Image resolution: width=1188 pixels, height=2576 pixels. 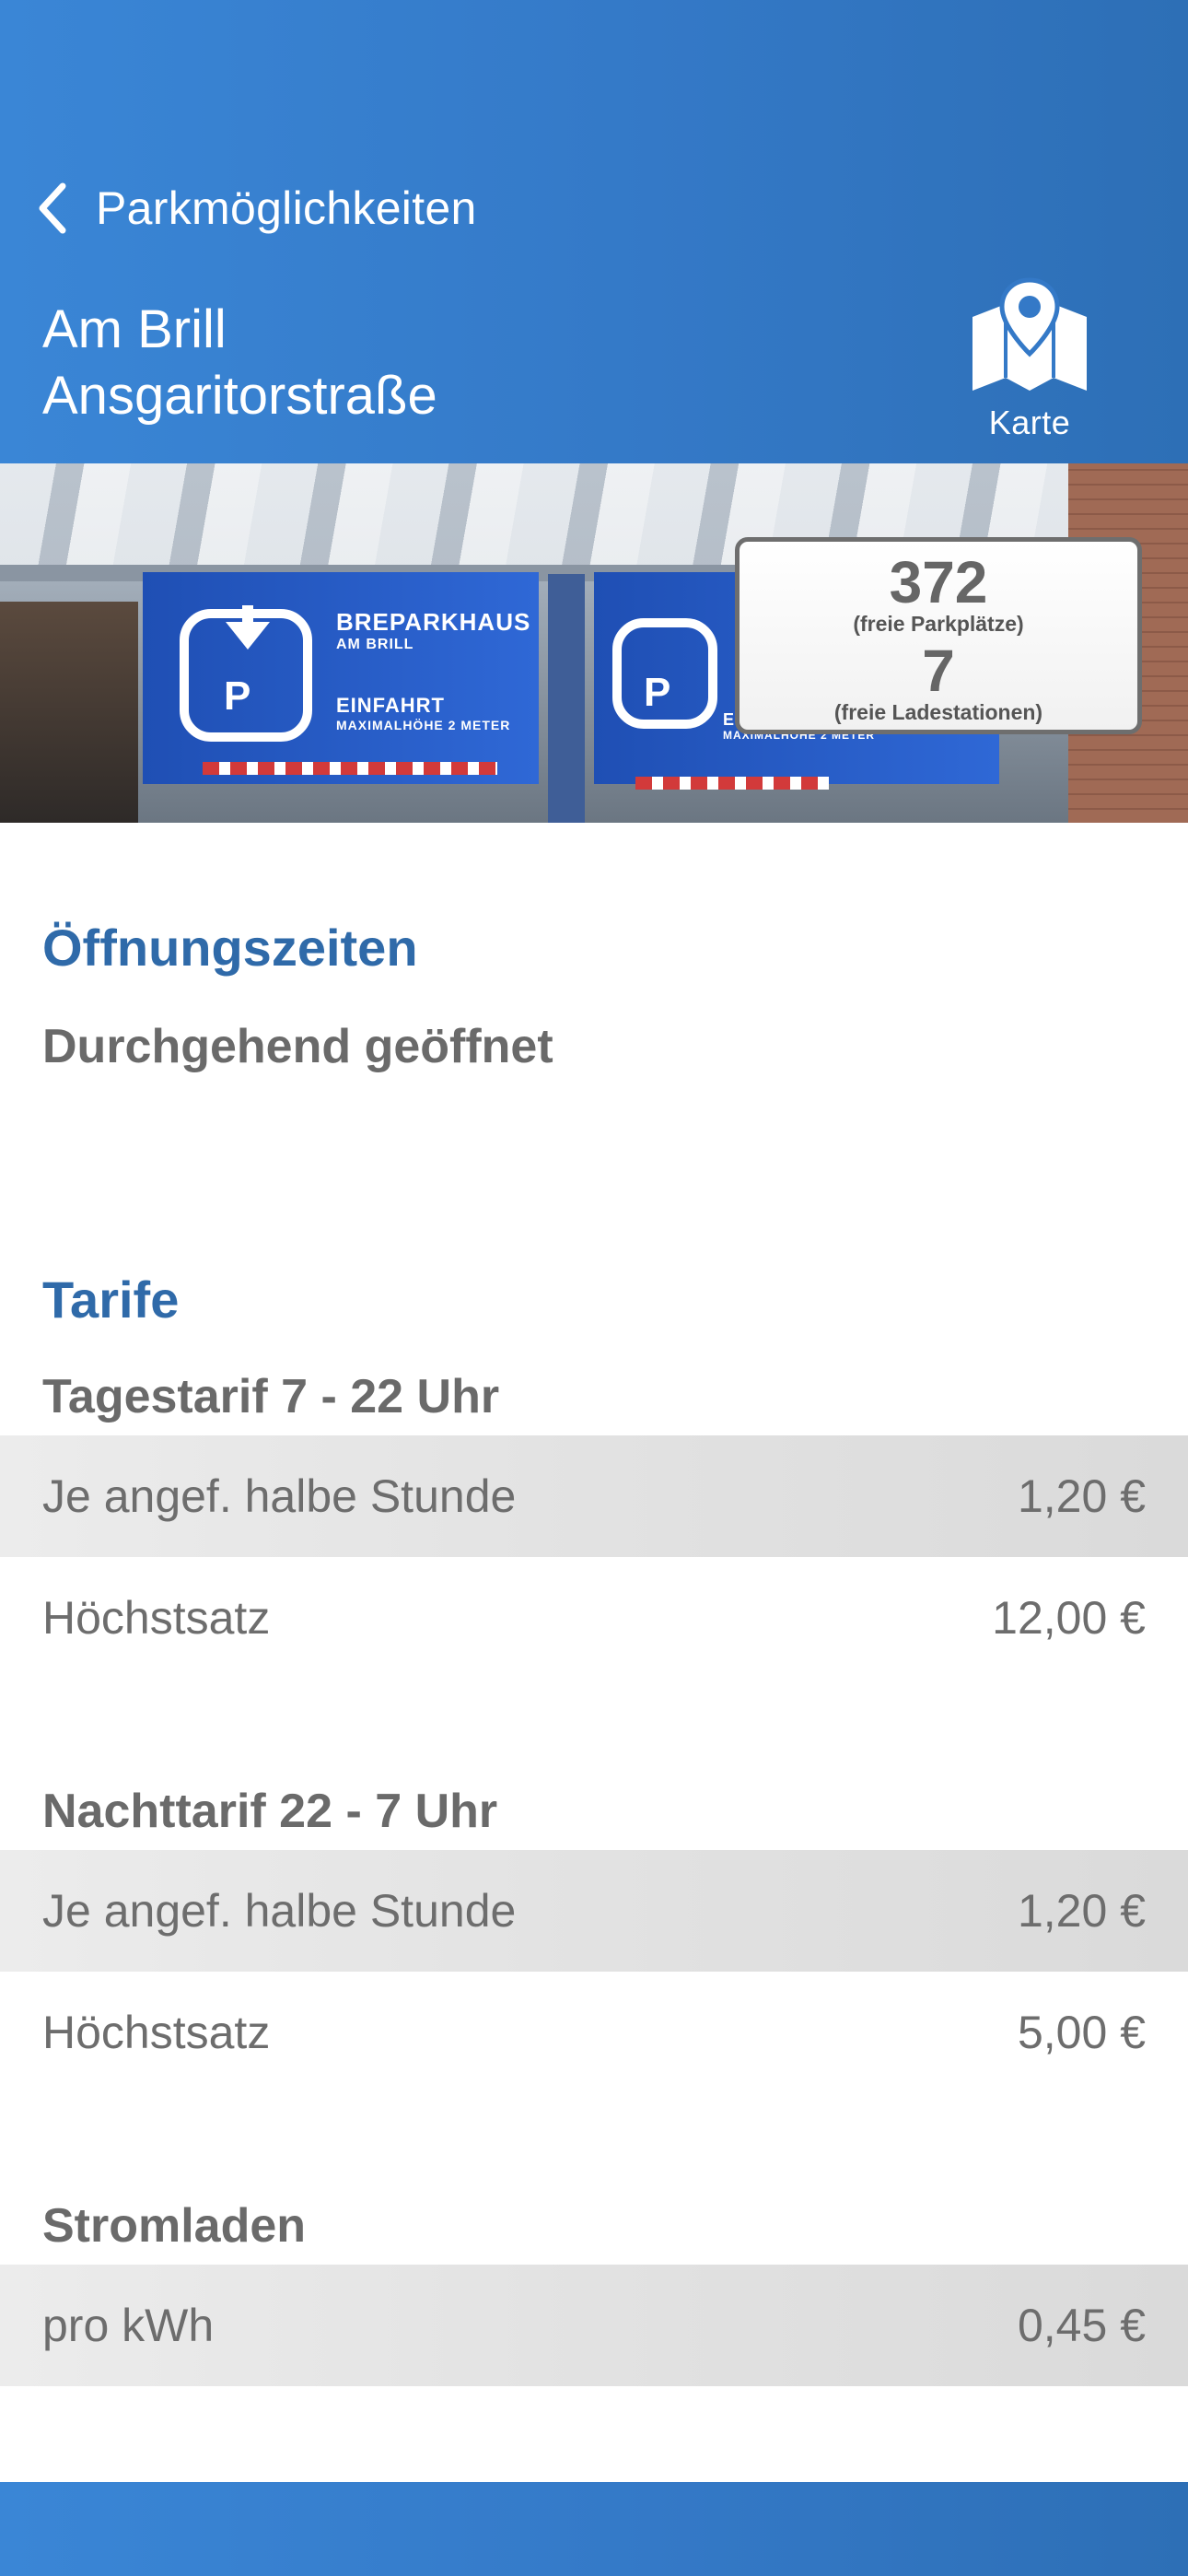 What do you see at coordinates (938, 624) in the screenshot?
I see `free-spots-label: (freie Parkplätze)` at bounding box center [938, 624].